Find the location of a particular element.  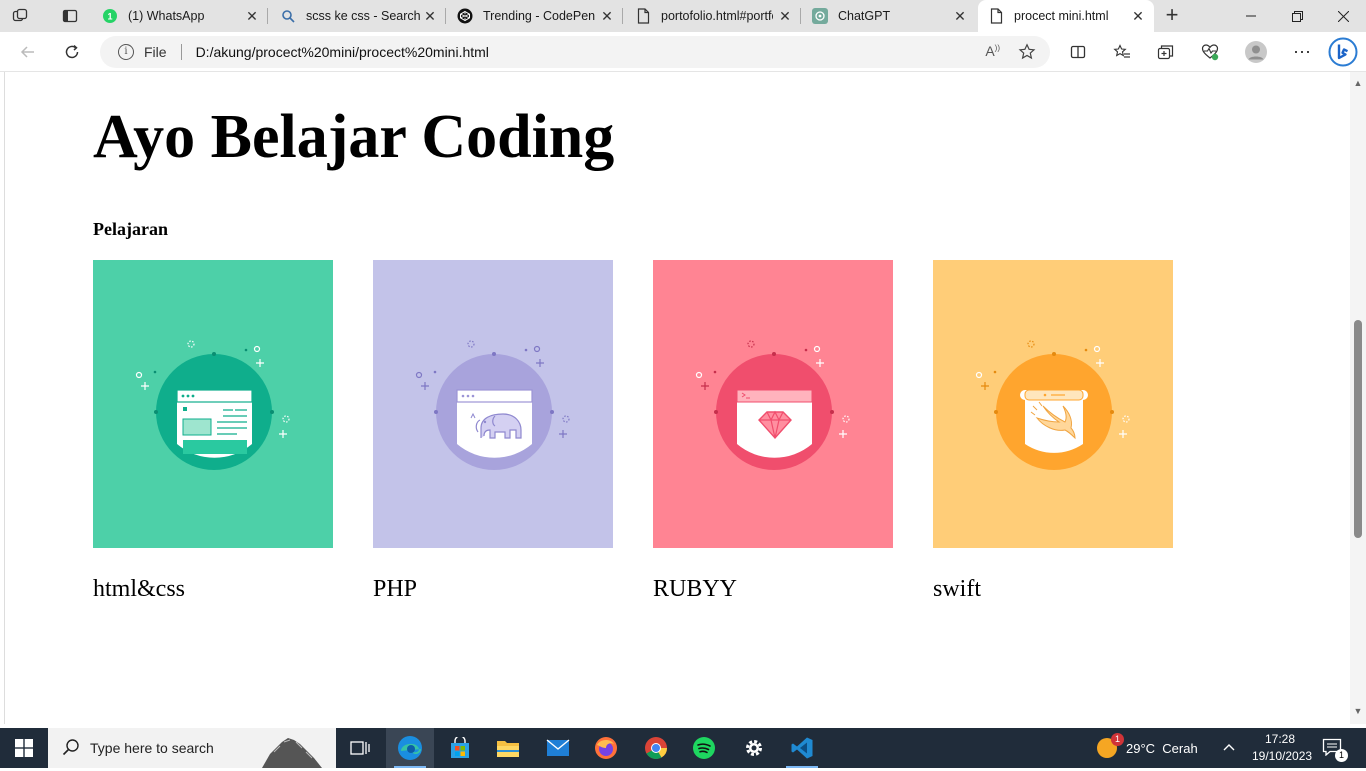

swift-bird-icon is located at coordinates (1052, 405).